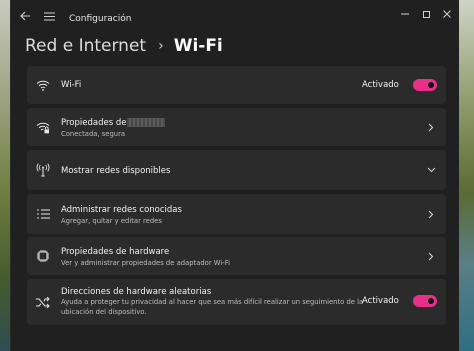 The width and height of the screenshot is (474, 351). I want to click on shuffle-icon, so click(43, 302).